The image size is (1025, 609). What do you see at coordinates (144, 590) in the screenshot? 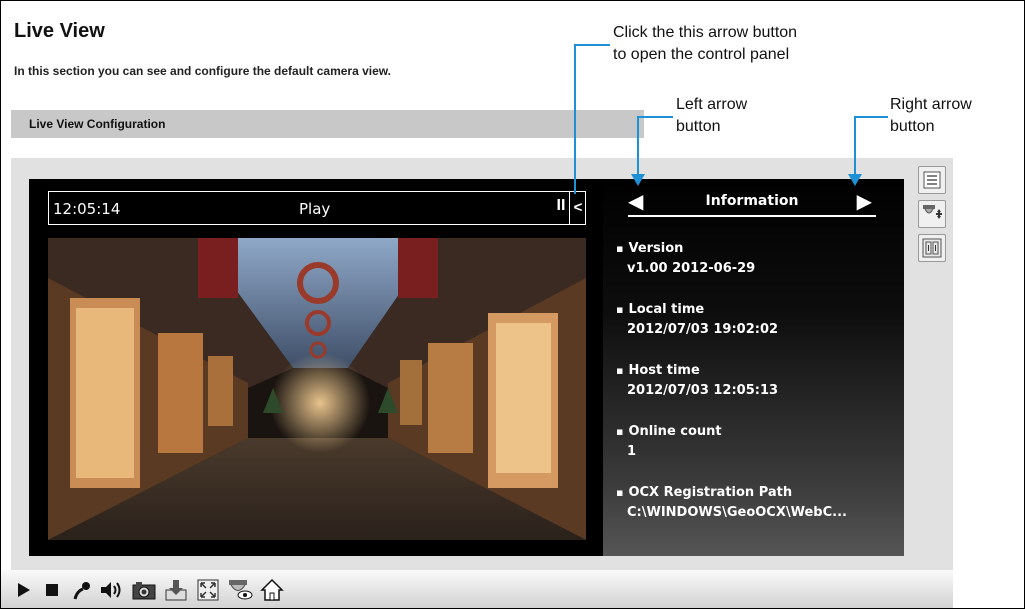
I see `snapshot-icon` at bounding box center [144, 590].